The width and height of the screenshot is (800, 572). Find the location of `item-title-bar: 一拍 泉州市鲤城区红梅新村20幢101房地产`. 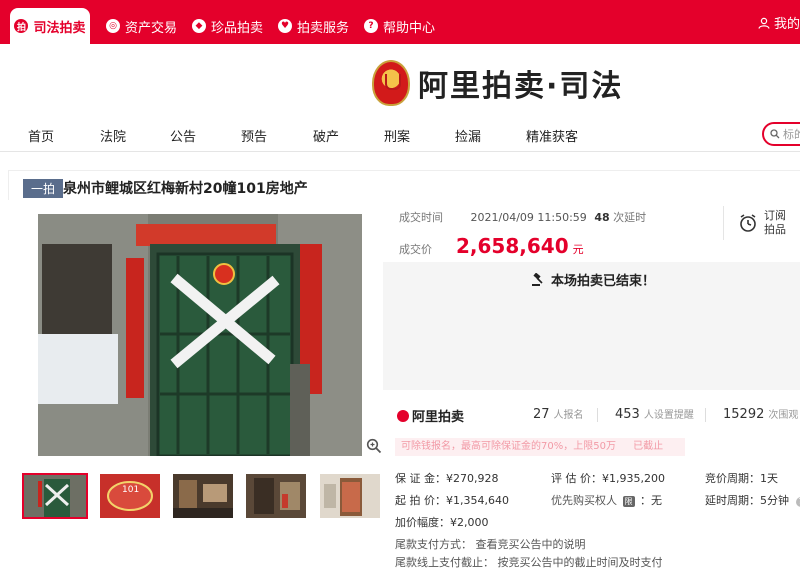

item-title-bar: 一拍 泉州市鲤城区红梅新村20幢101房地产 is located at coordinates (404, 185).